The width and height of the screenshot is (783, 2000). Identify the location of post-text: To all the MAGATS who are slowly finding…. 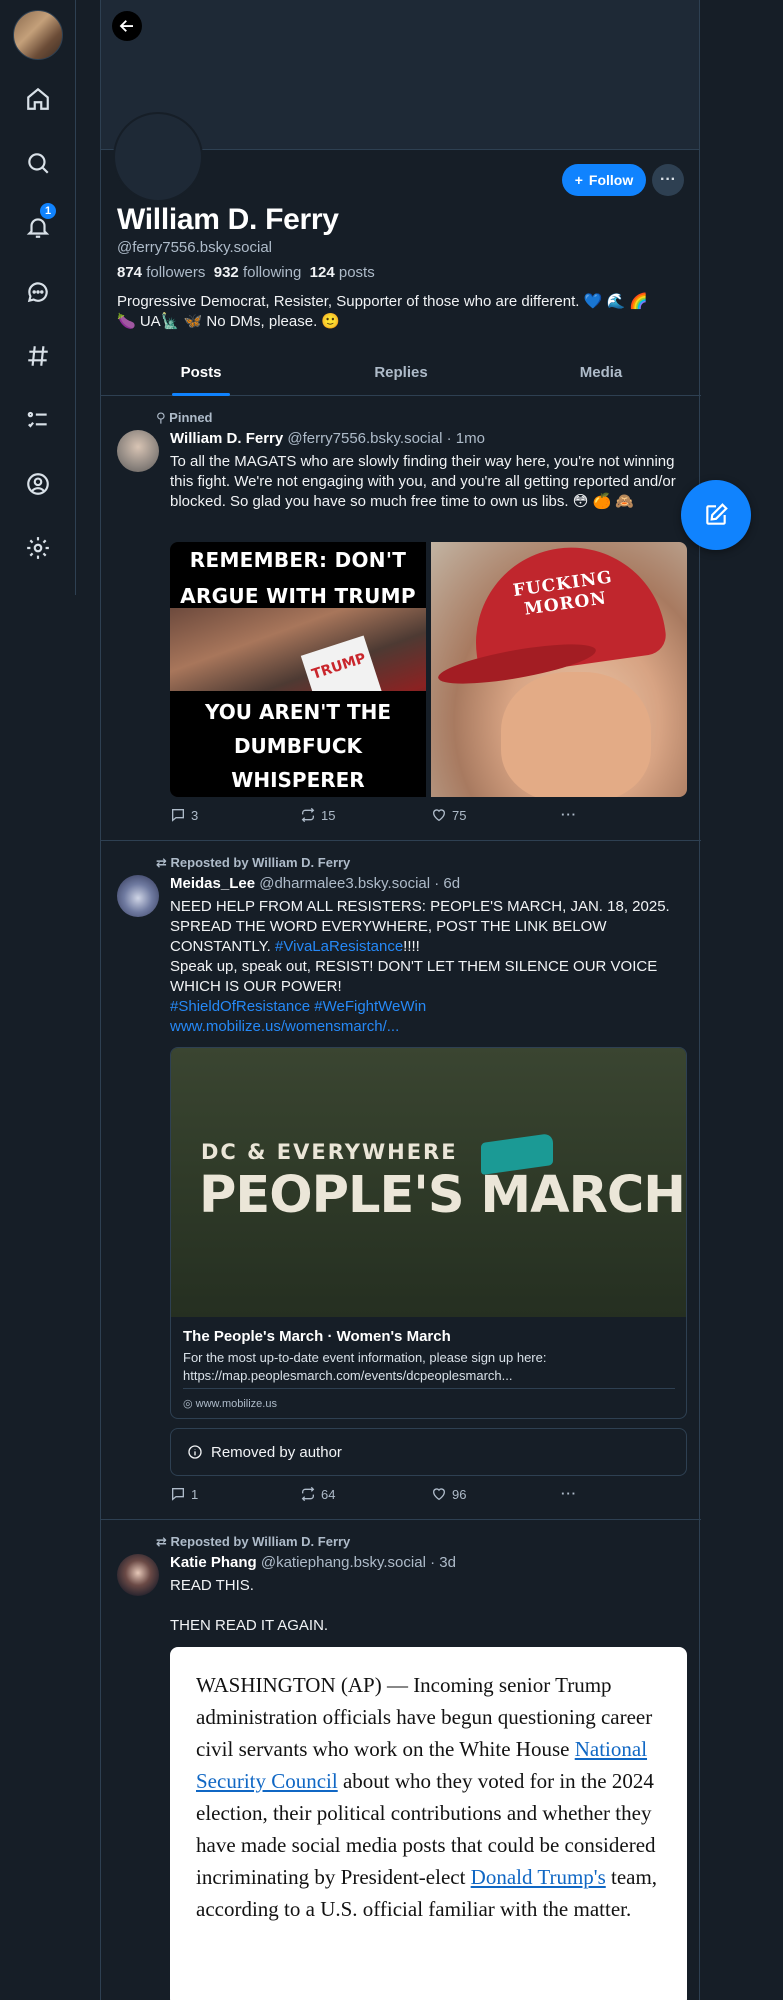
(423, 481).